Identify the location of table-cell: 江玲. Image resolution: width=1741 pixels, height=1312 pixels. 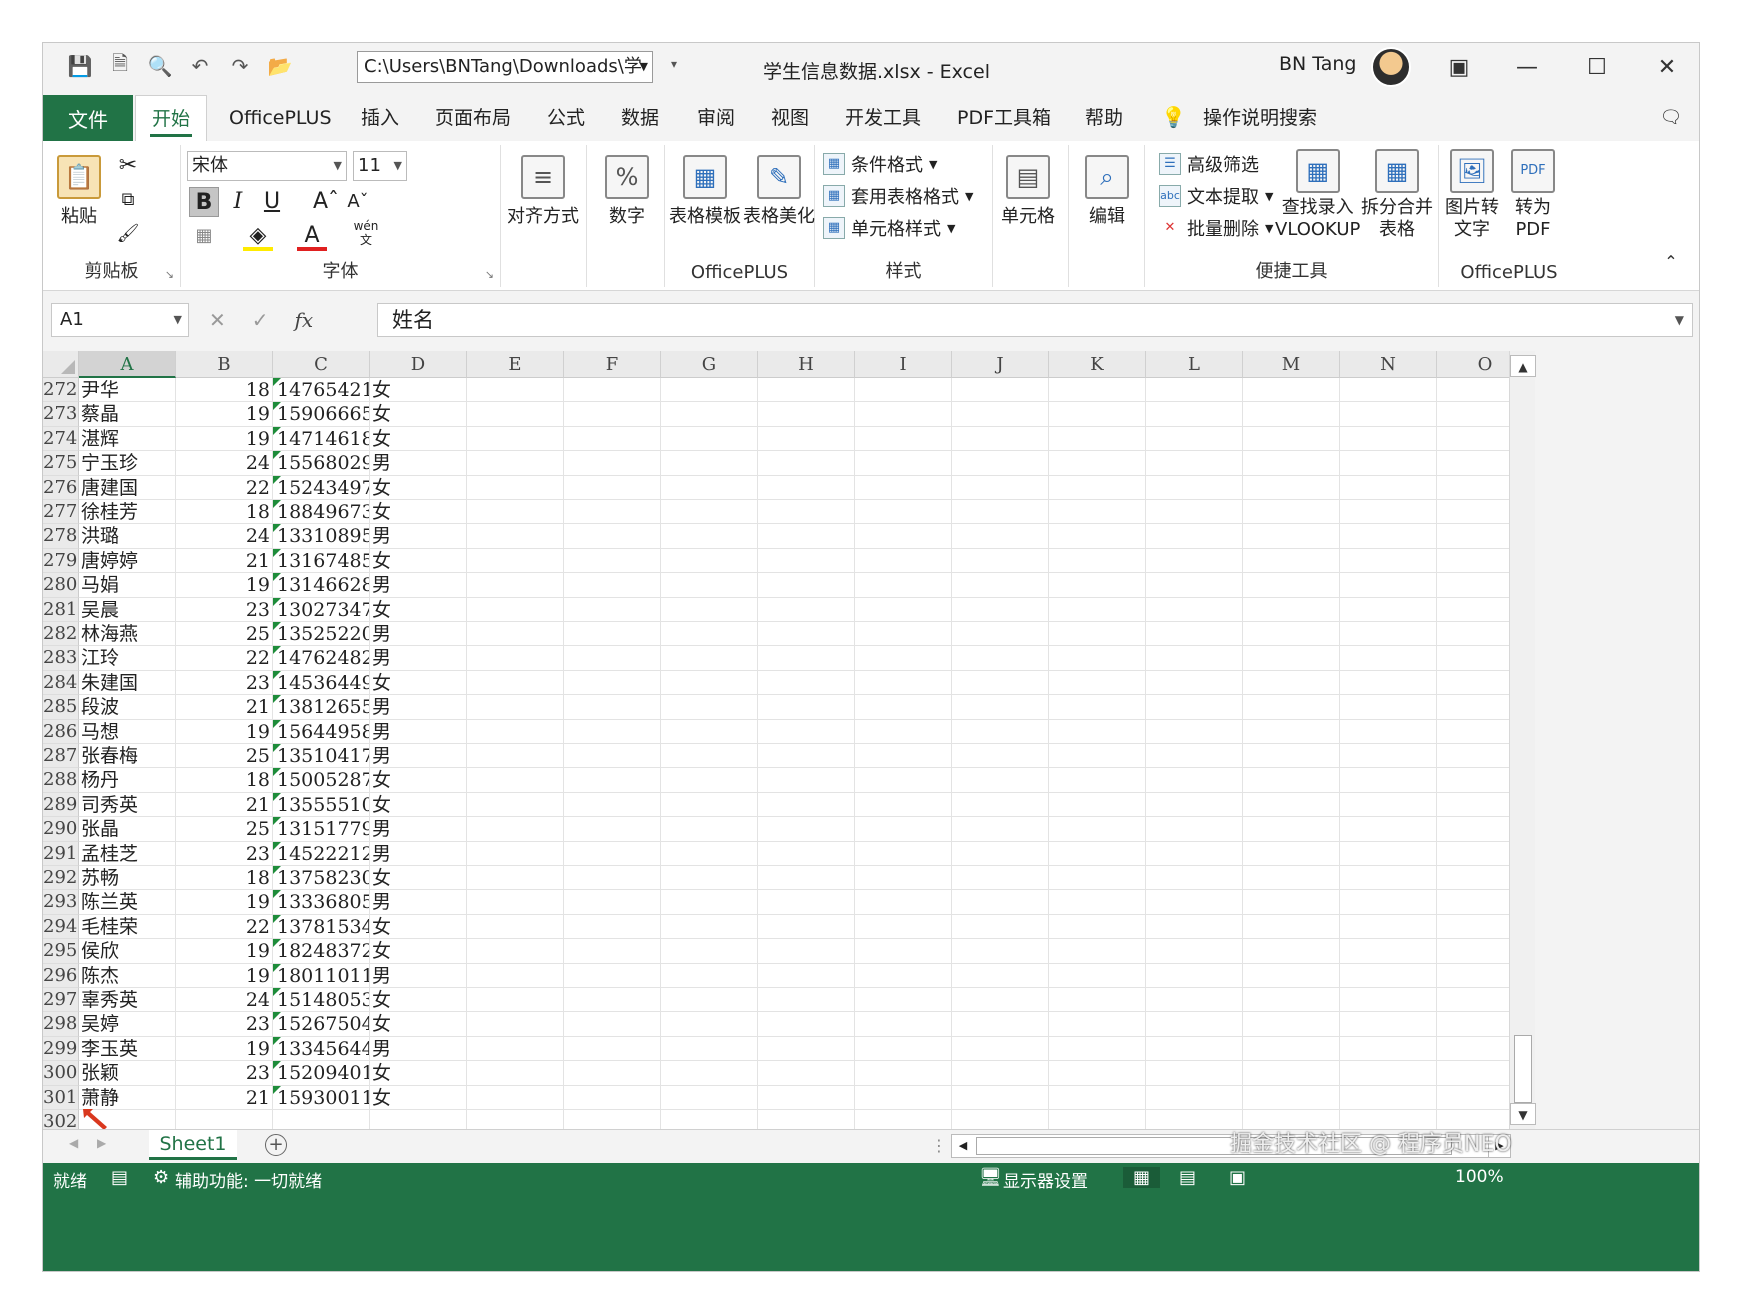
(127, 658).